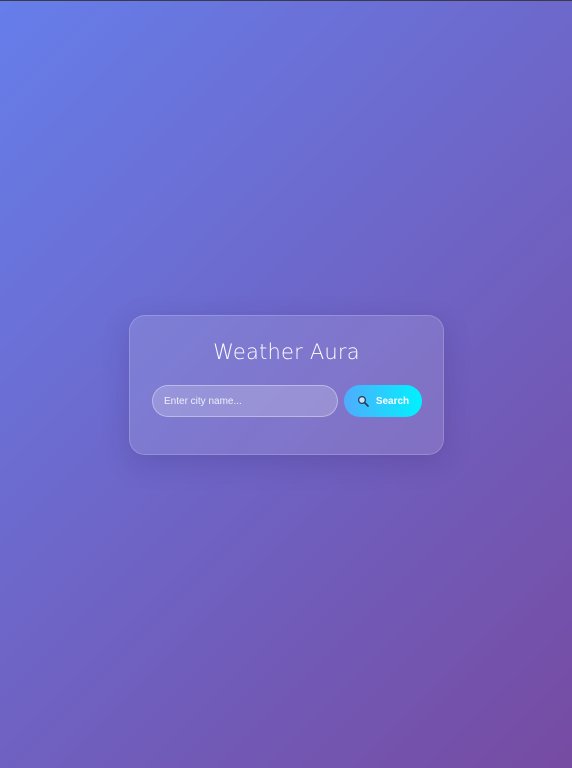 This screenshot has width=572, height=768. Describe the element at coordinates (286, 0) in the screenshot. I see `window-top-border` at that location.